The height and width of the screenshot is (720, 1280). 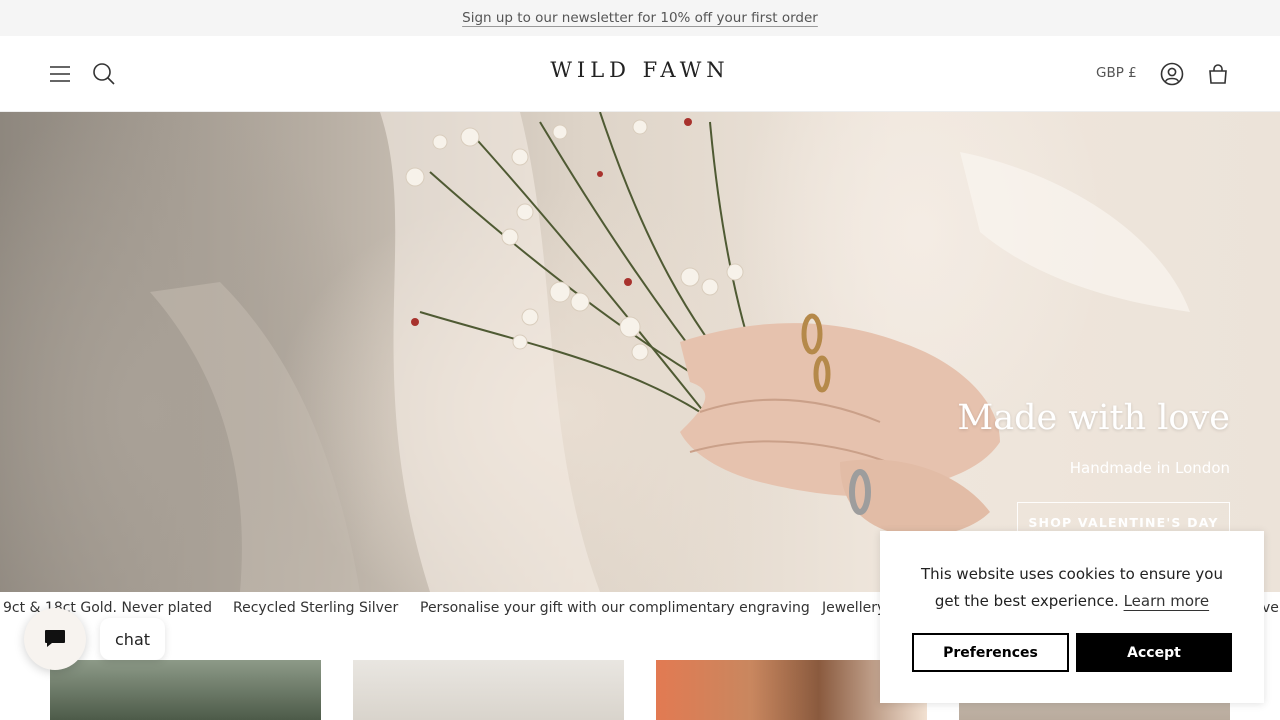 I want to click on brand-logo: WILD FAWN, so click(x=640, y=70).